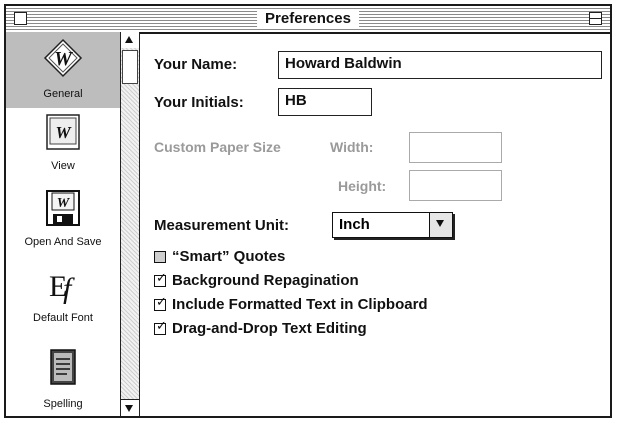  What do you see at coordinates (63, 166) in the screenshot?
I see `sidebar-item-label: View` at bounding box center [63, 166].